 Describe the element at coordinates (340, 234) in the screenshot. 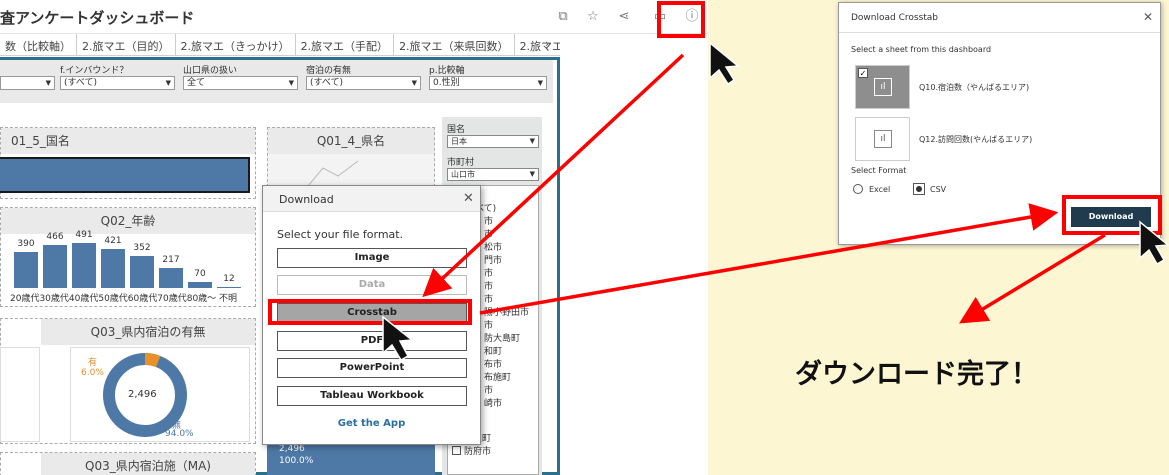

I see `download-popup-prompt: Select your file format.` at that location.